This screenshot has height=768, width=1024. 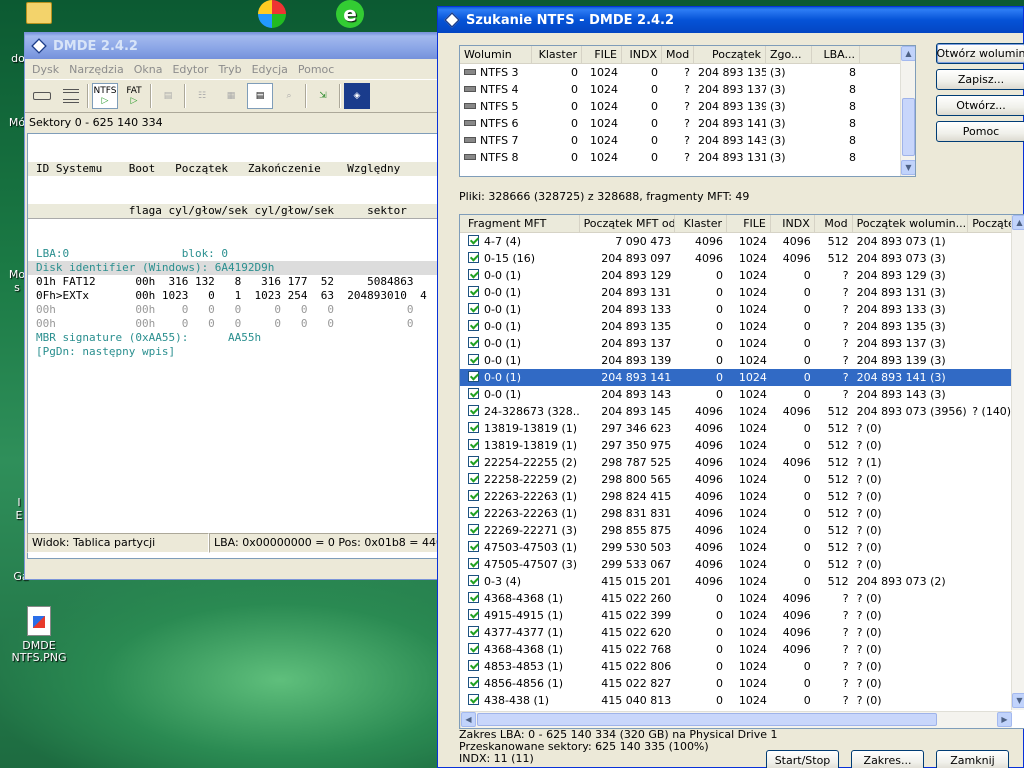 I want to click on fragments-hscrollbar: ◀ ▶, so click(x=736, y=719).